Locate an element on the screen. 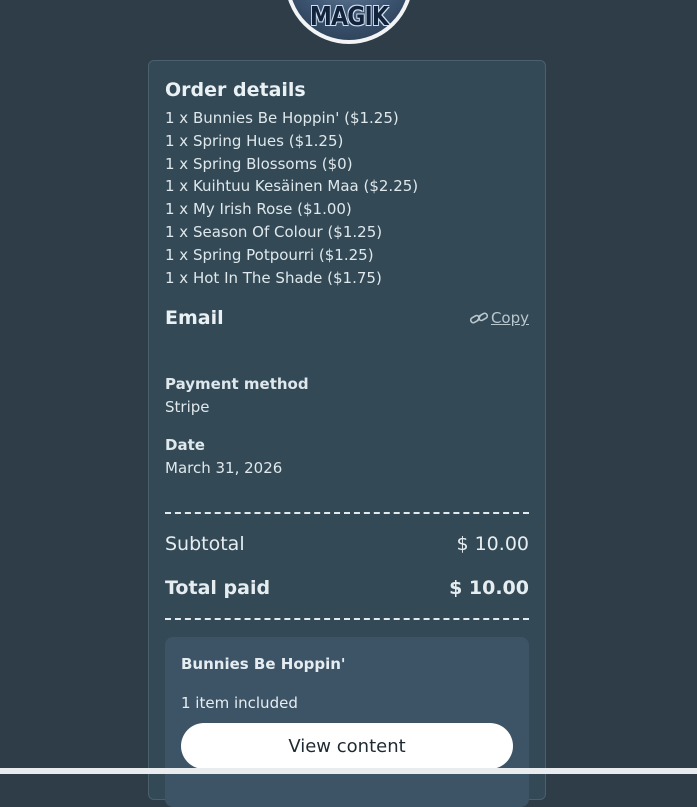 The image size is (697, 807). order-item: 1 x Bunnies Be Hoppin' ($1.25) is located at coordinates (282, 118).